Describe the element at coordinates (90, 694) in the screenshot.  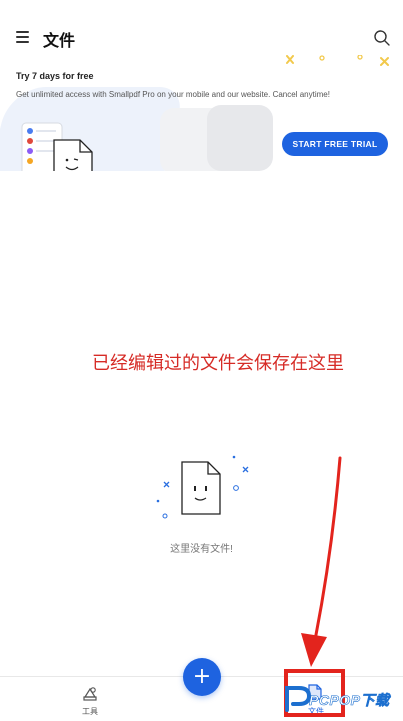
I see `tools-icon` at that location.